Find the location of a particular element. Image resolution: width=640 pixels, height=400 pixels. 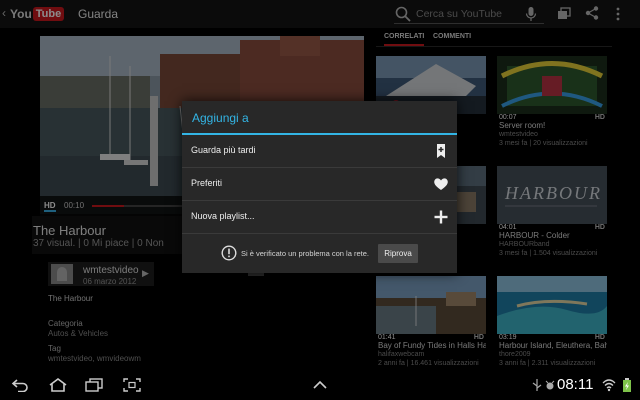

chevron-up-icon is located at coordinates (320, 385).